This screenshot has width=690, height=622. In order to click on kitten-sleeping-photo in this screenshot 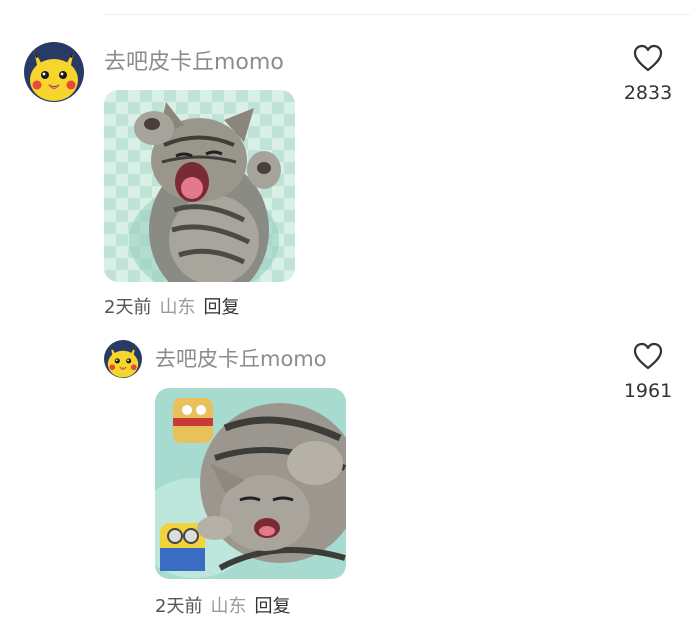, I will do `click(250, 483)`.